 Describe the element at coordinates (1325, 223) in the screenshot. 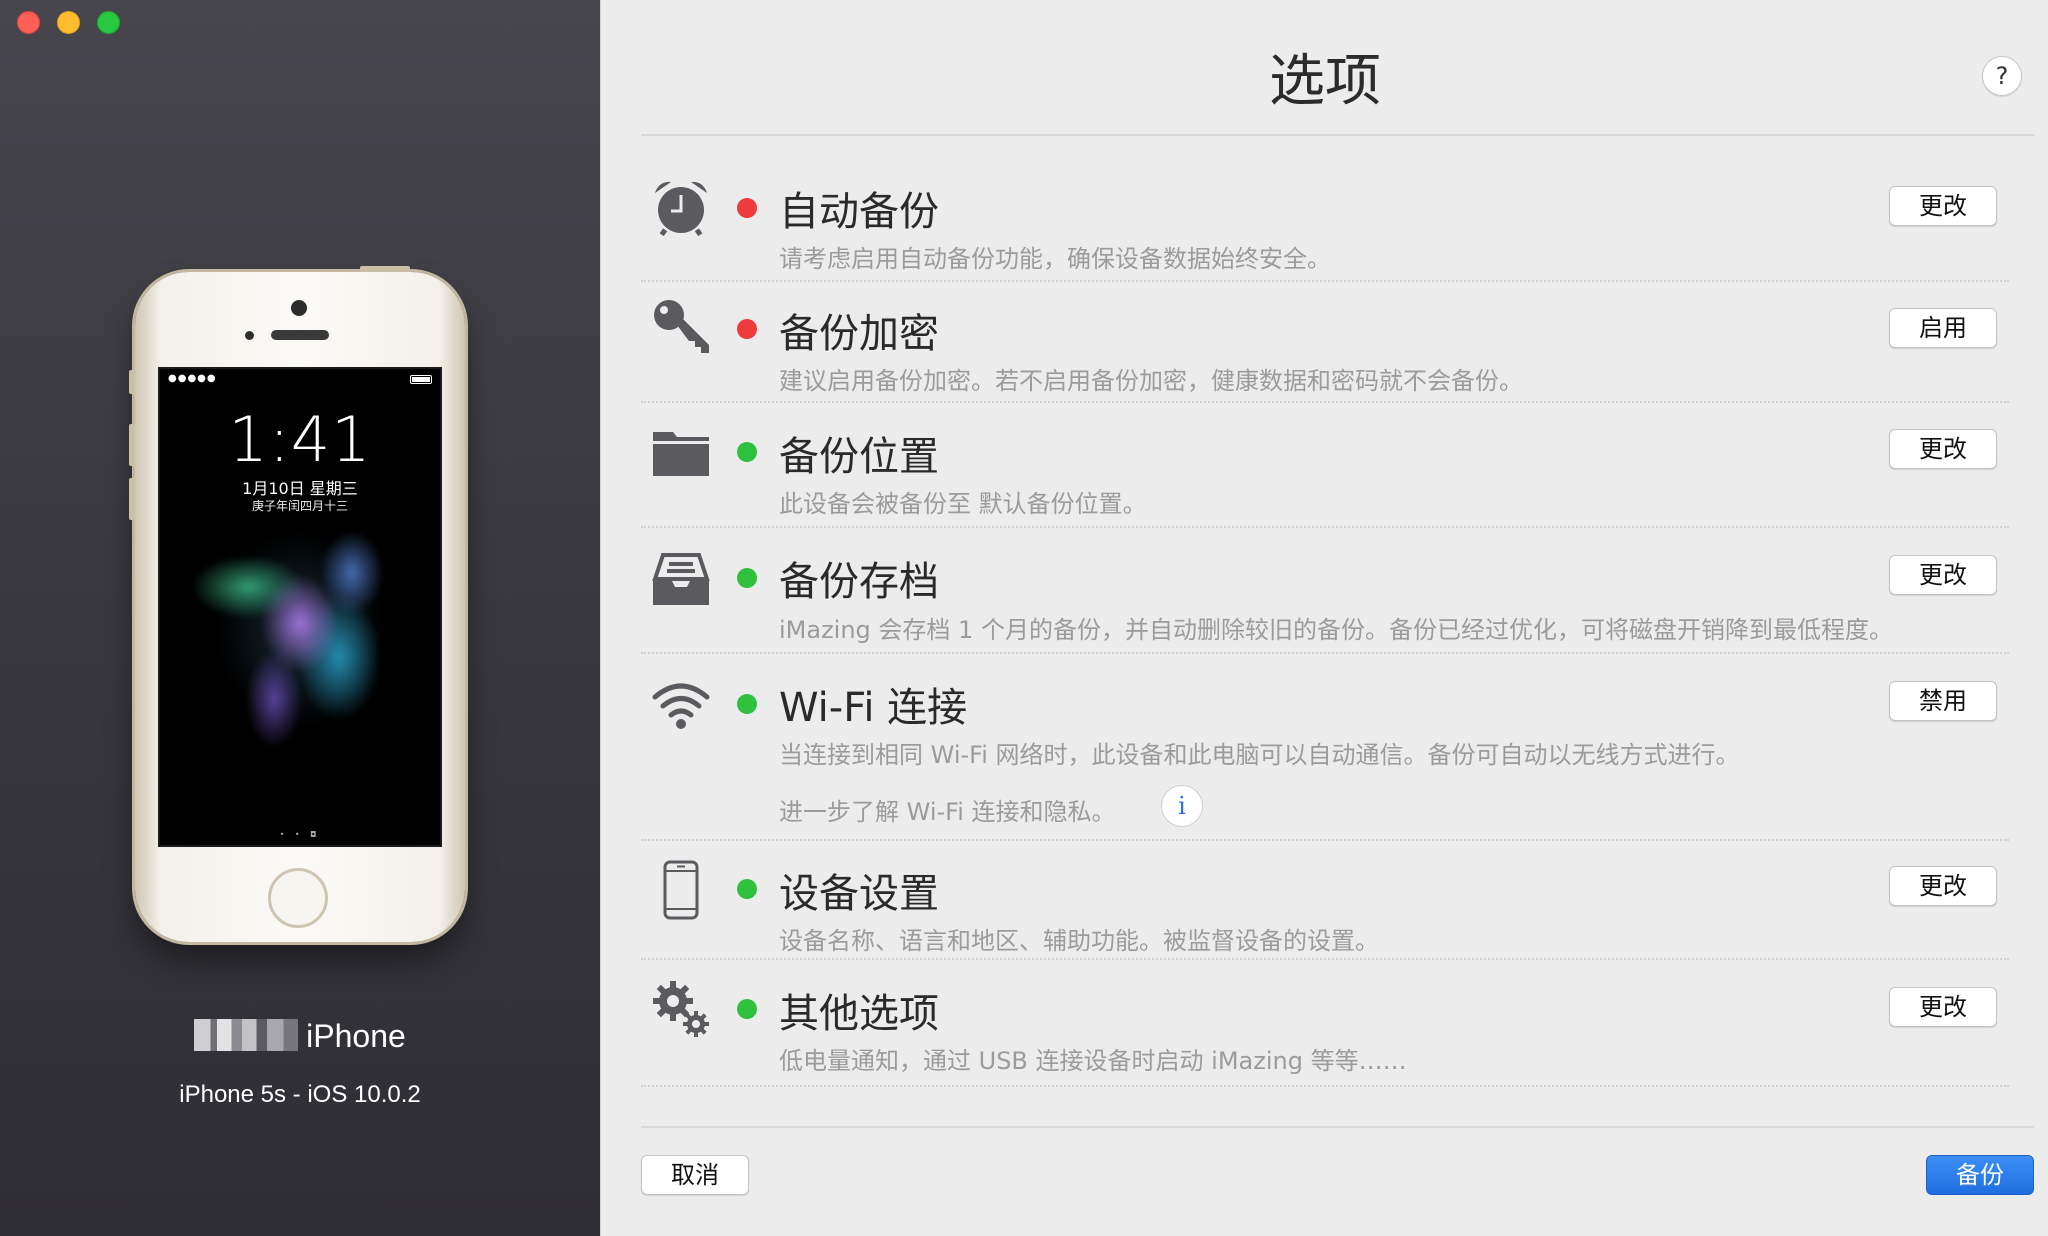

I see `option-auto-backup: 自动备份 请考虑启用自动备份功能，确保设备数据始终安全。 更改` at that location.